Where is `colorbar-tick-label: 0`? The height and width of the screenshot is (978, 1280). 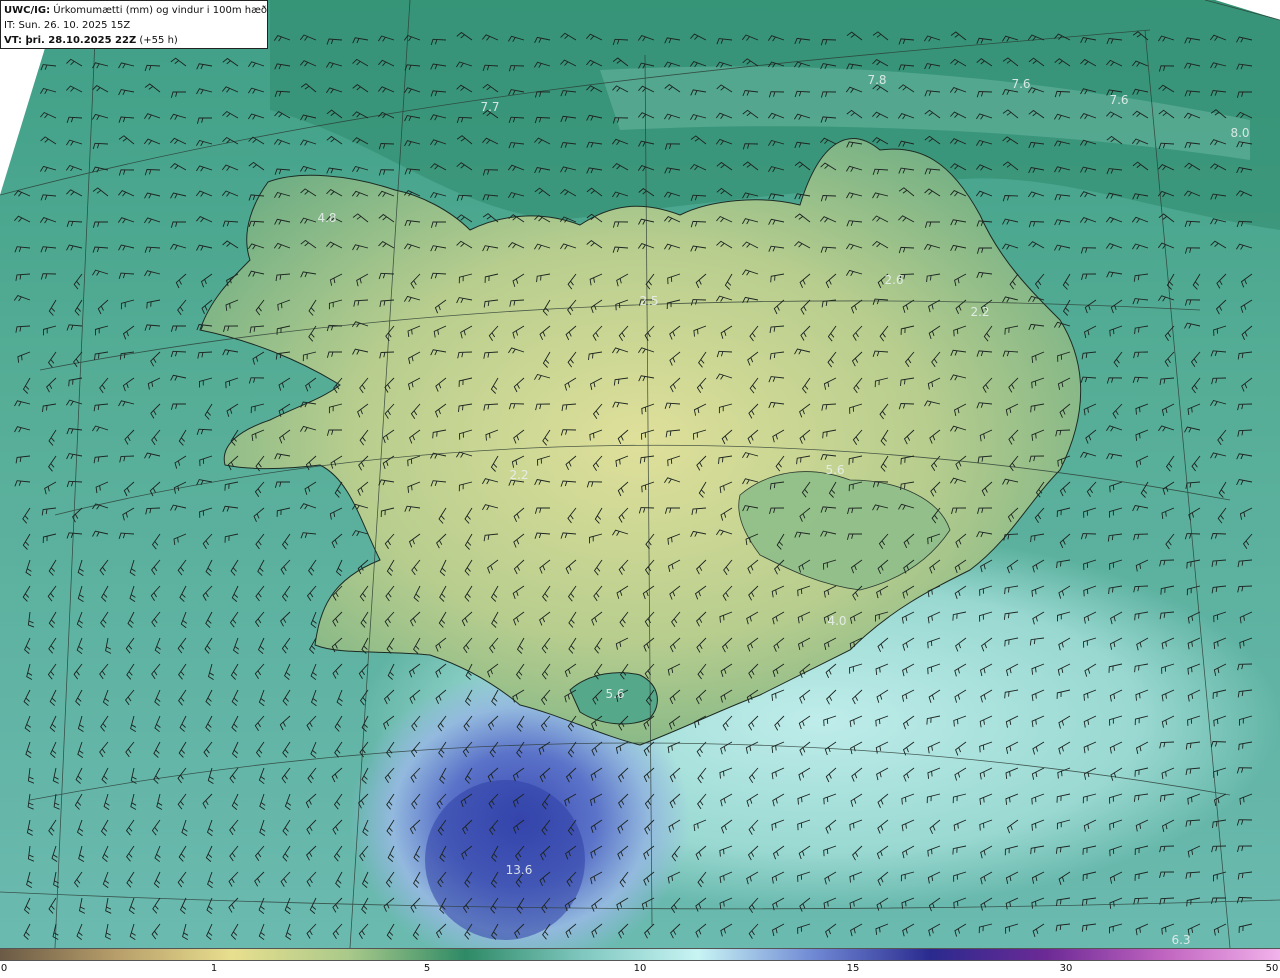 colorbar-tick-label: 0 is located at coordinates (4, 968).